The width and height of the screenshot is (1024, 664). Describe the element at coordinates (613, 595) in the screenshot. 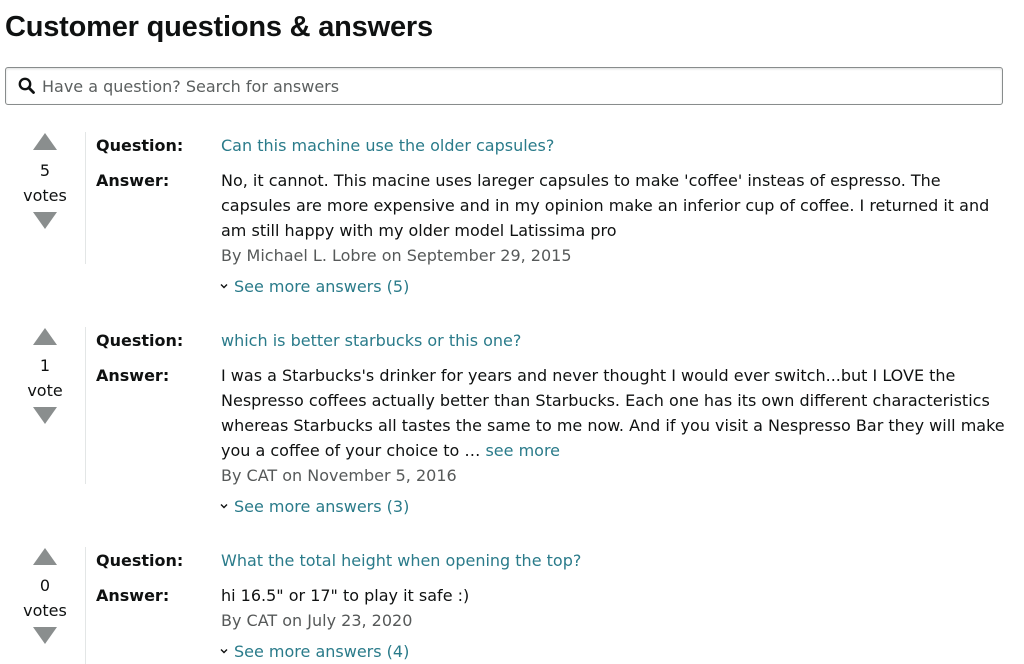

I see `answer-text: hi 16.5" or 17" to play it safe :)` at that location.